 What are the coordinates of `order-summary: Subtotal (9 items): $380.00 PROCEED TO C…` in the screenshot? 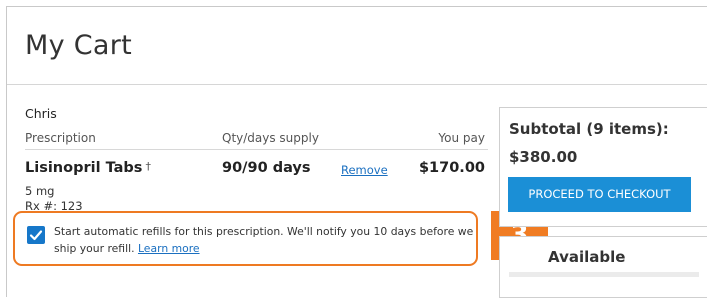 It's located at (603, 167).